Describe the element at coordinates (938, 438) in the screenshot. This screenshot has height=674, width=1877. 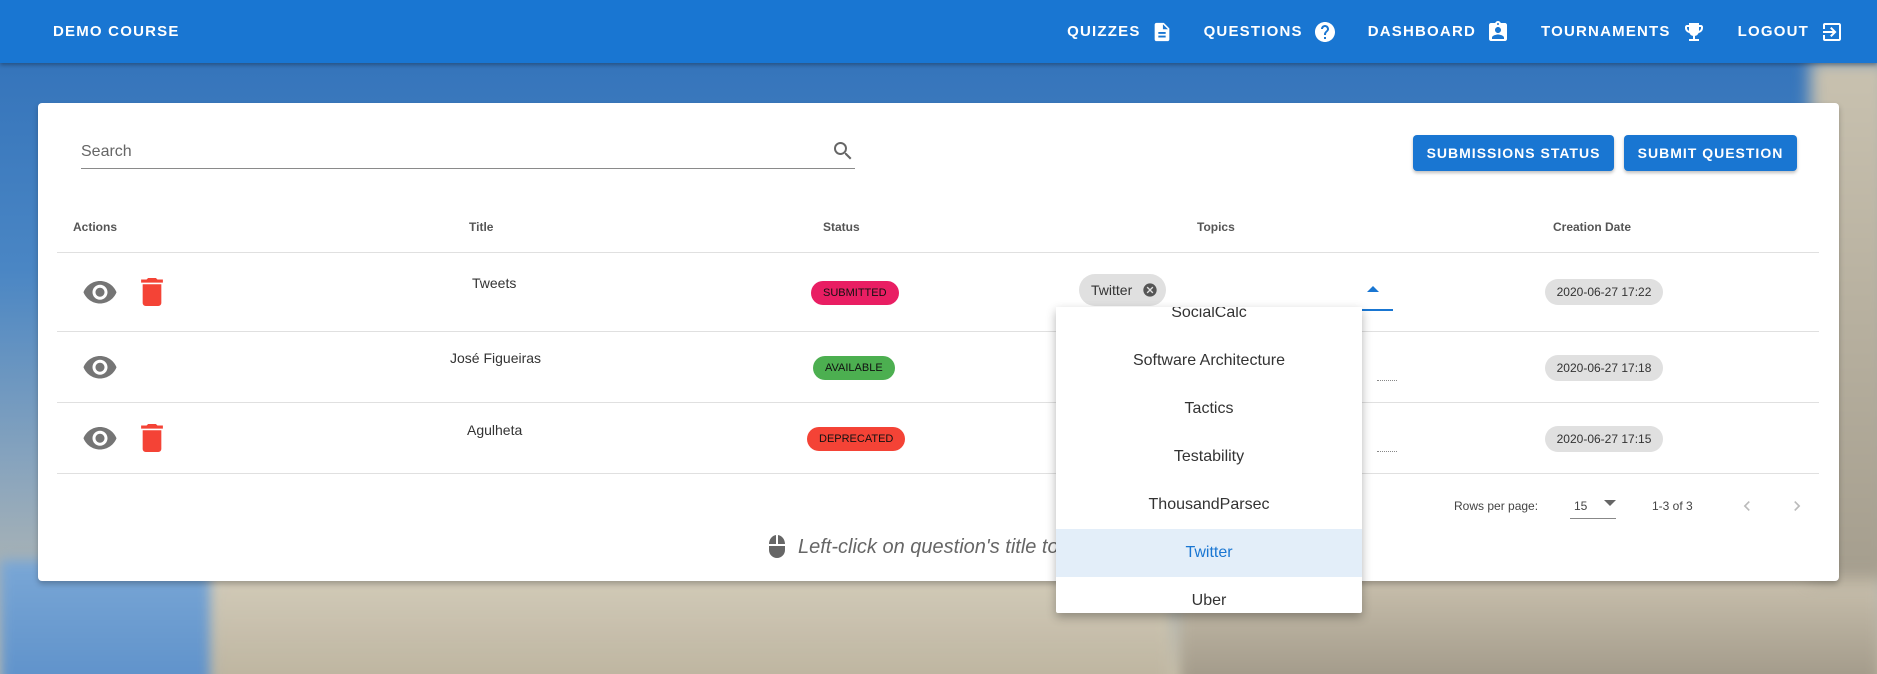
I see `table-row: Agulheta DEPRECATED 2020-06-27 17:15` at that location.